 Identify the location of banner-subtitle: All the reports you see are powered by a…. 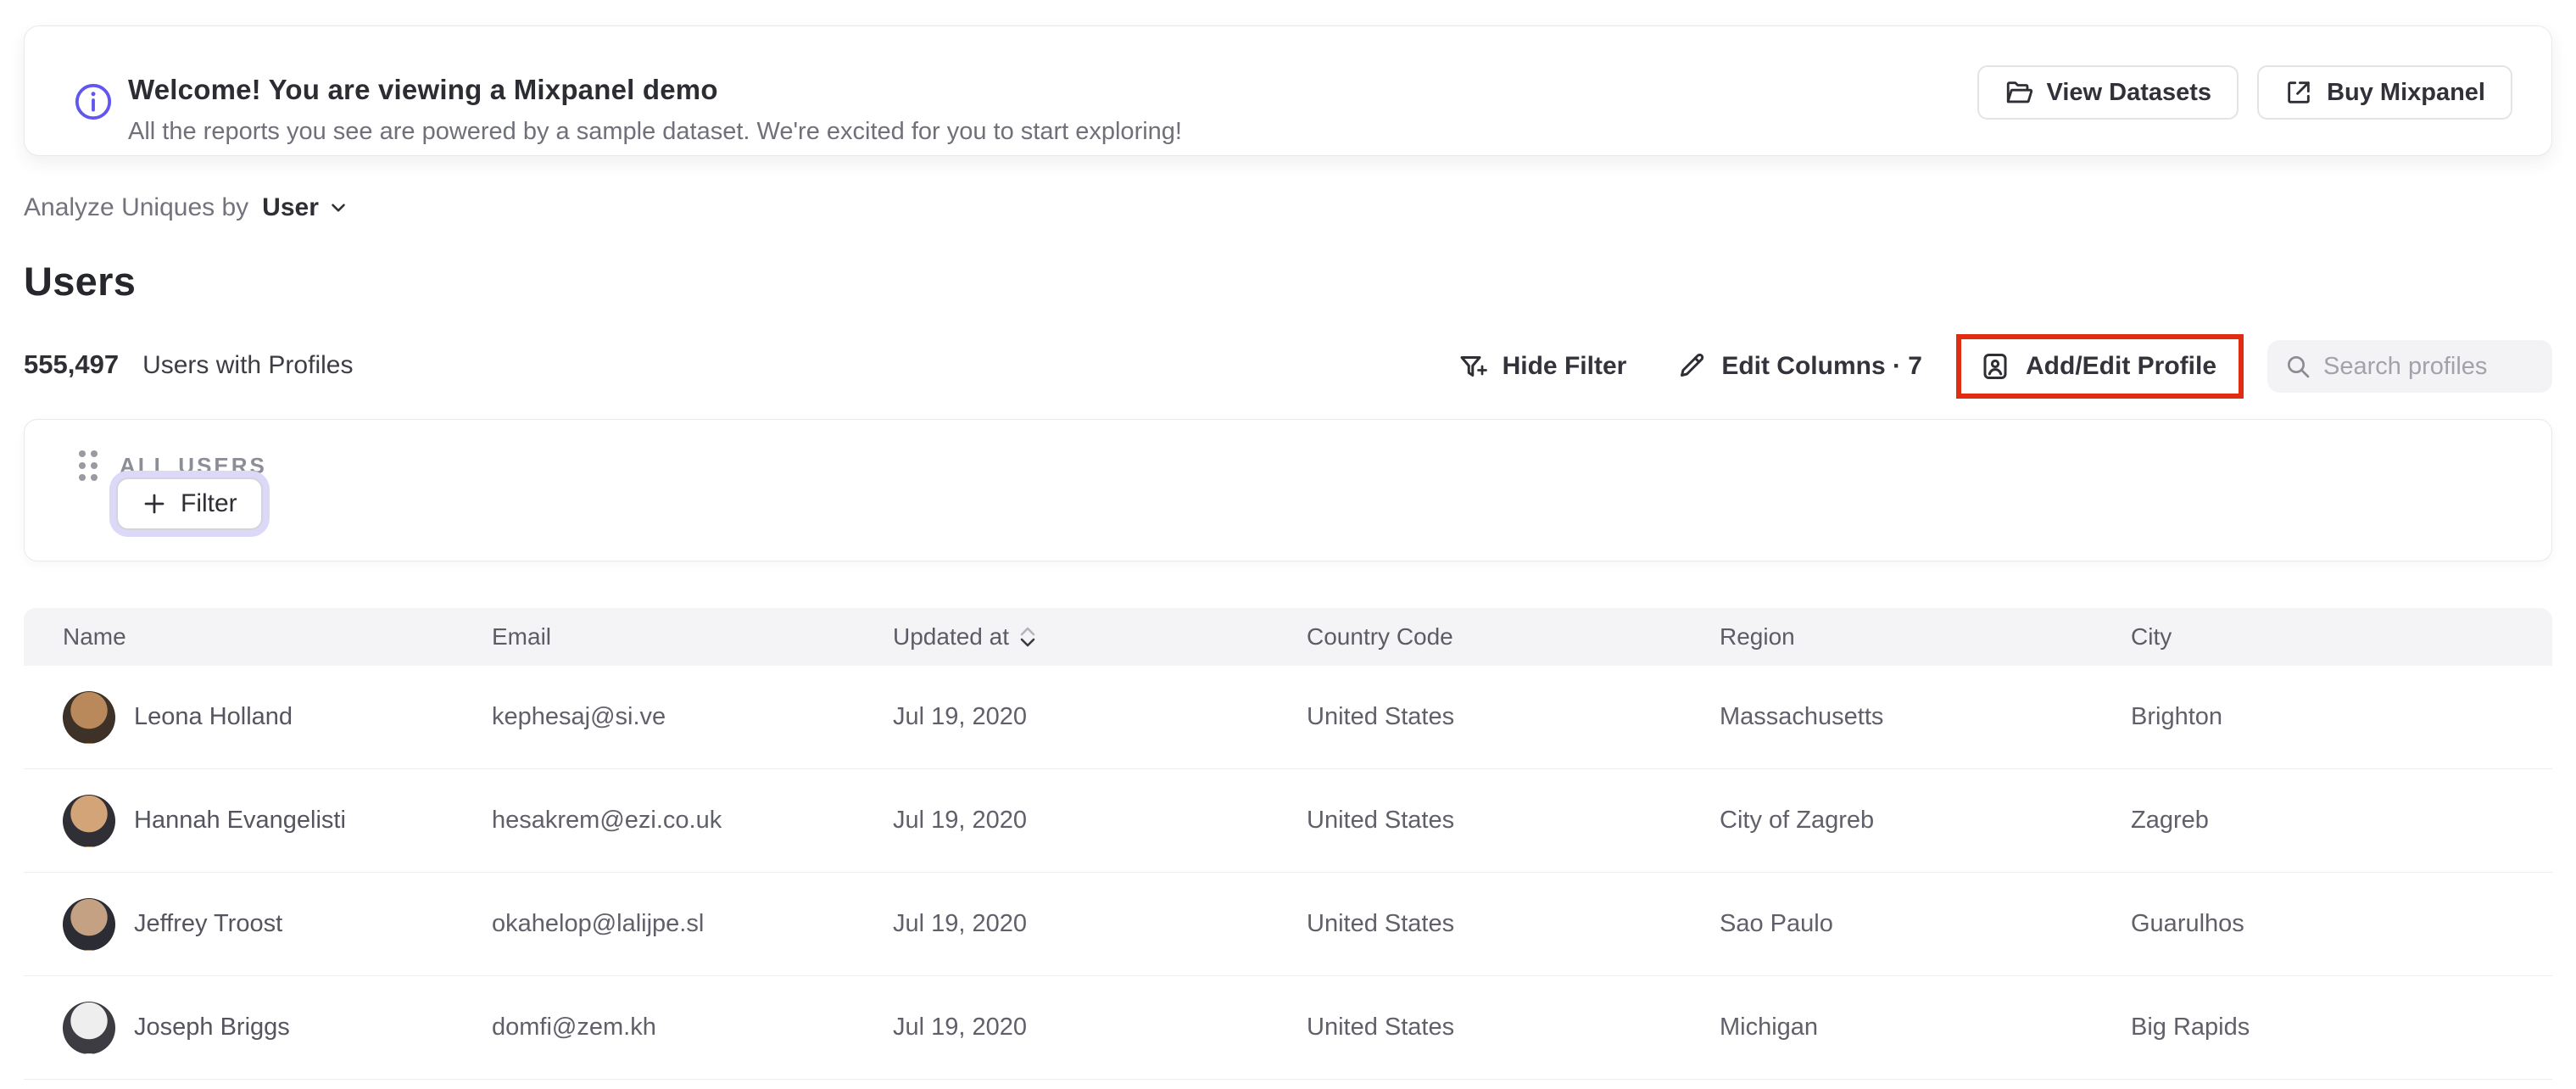
(655, 131).